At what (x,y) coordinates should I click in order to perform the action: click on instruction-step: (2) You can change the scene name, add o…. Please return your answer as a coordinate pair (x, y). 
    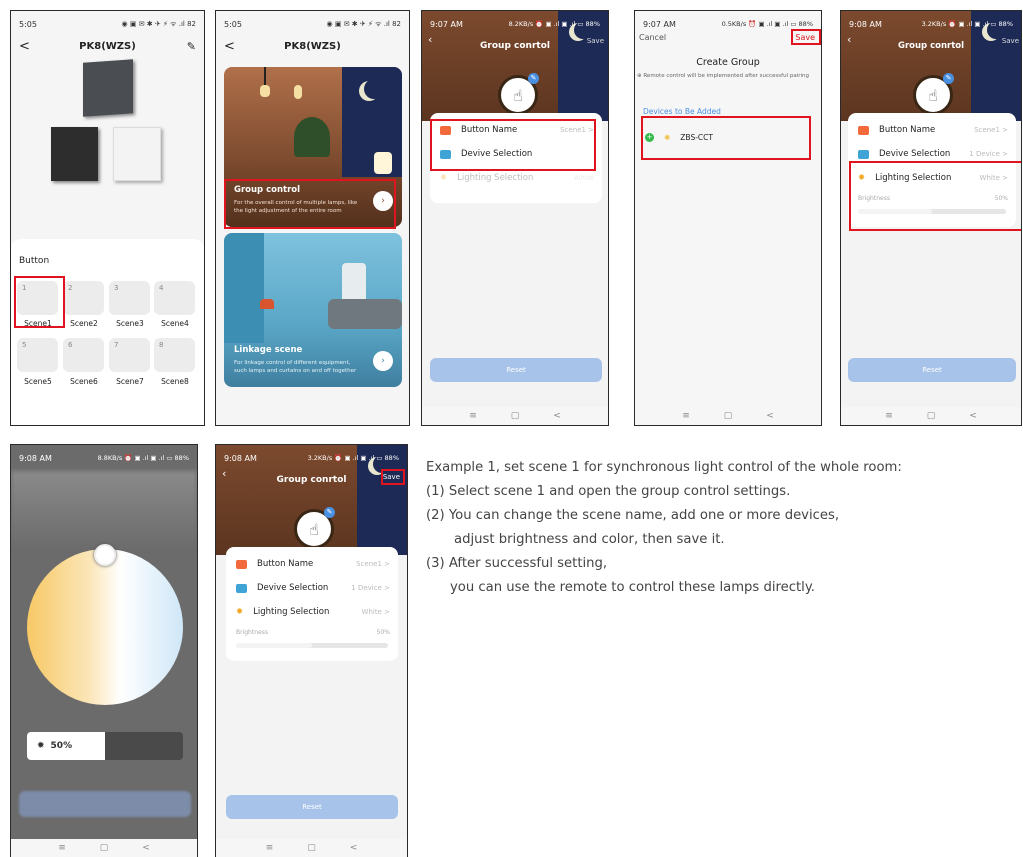
    Looking at the image, I should click on (633, 515).